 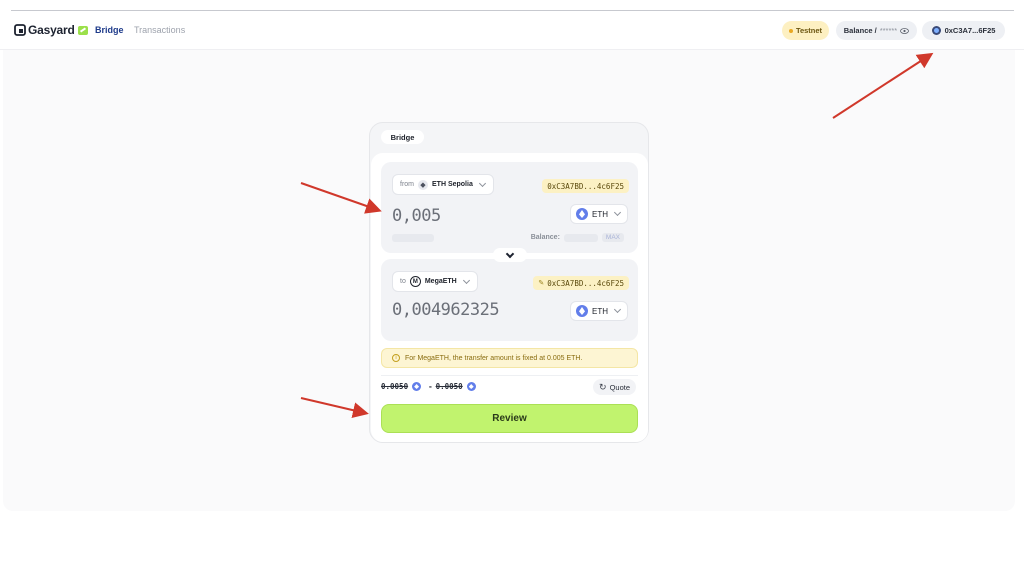 What do you see at coordinates (403, 281) in the screenshot?
I see `to-prefix: to` at bounding box center [403, 281].